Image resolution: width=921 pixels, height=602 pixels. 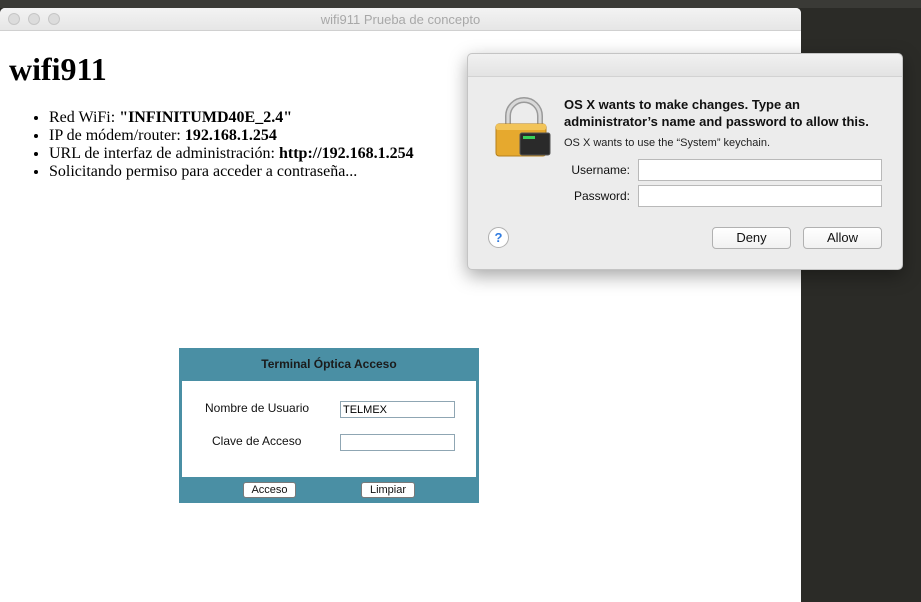 I want to click on window-titlebar: wifi911 Prueba de concepto, so click(x=400, y=19).